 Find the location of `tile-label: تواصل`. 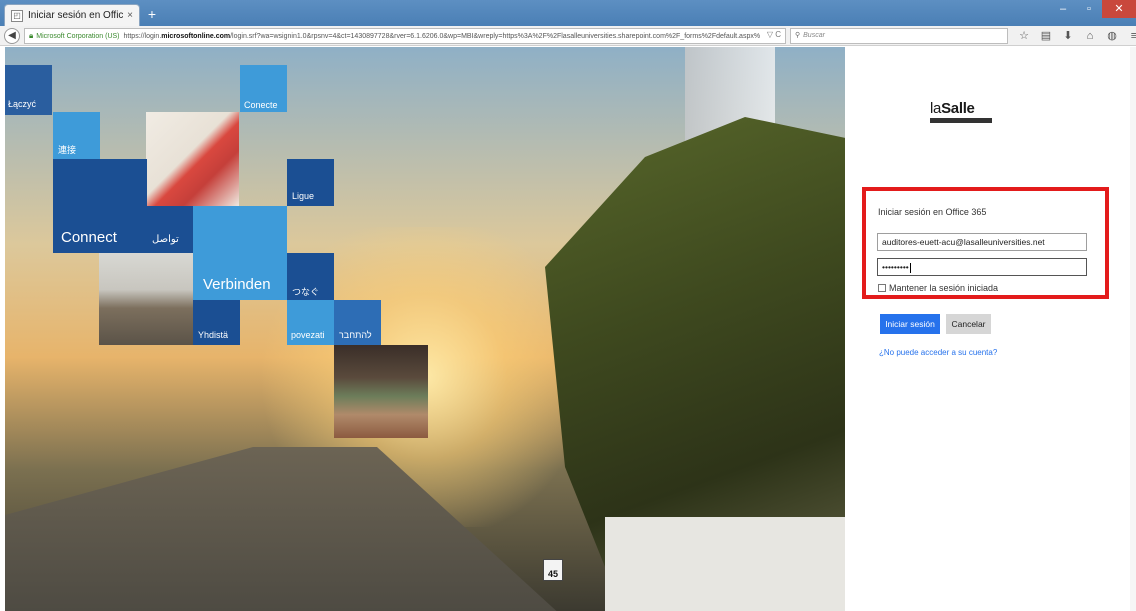

tile-label: تواصل is located at coordinates (165, 239).